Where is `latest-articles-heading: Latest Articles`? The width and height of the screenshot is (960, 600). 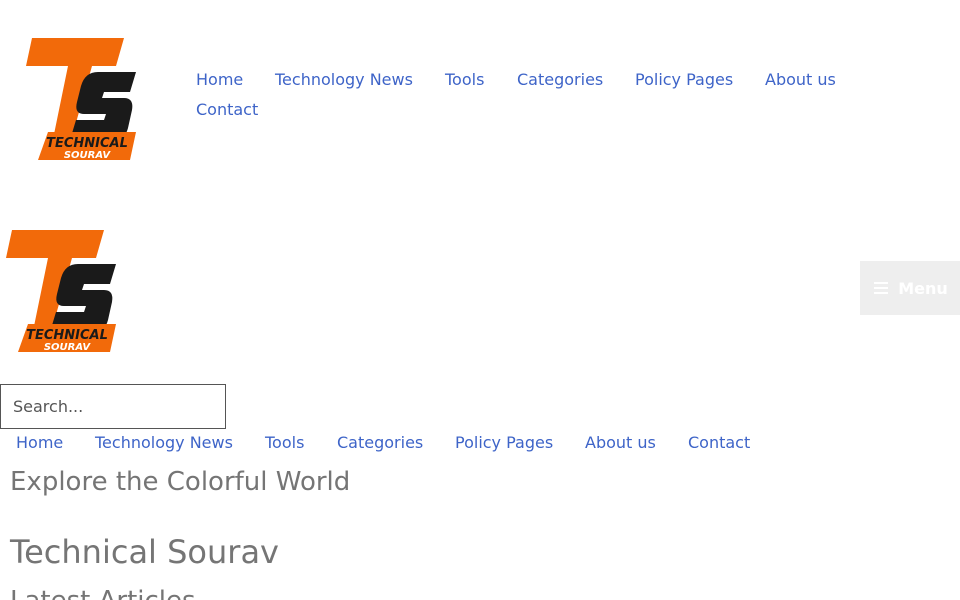 latest-articles-heading: Latest Articles is located at coordinates (103, 592).